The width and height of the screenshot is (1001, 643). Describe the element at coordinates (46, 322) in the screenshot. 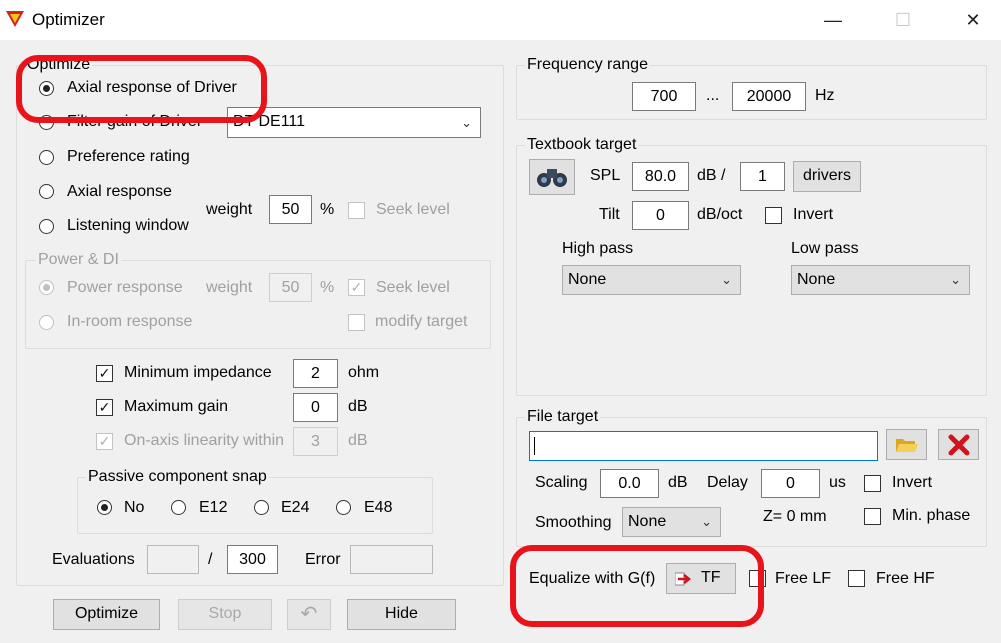

I see `in-room-radio` at that location.